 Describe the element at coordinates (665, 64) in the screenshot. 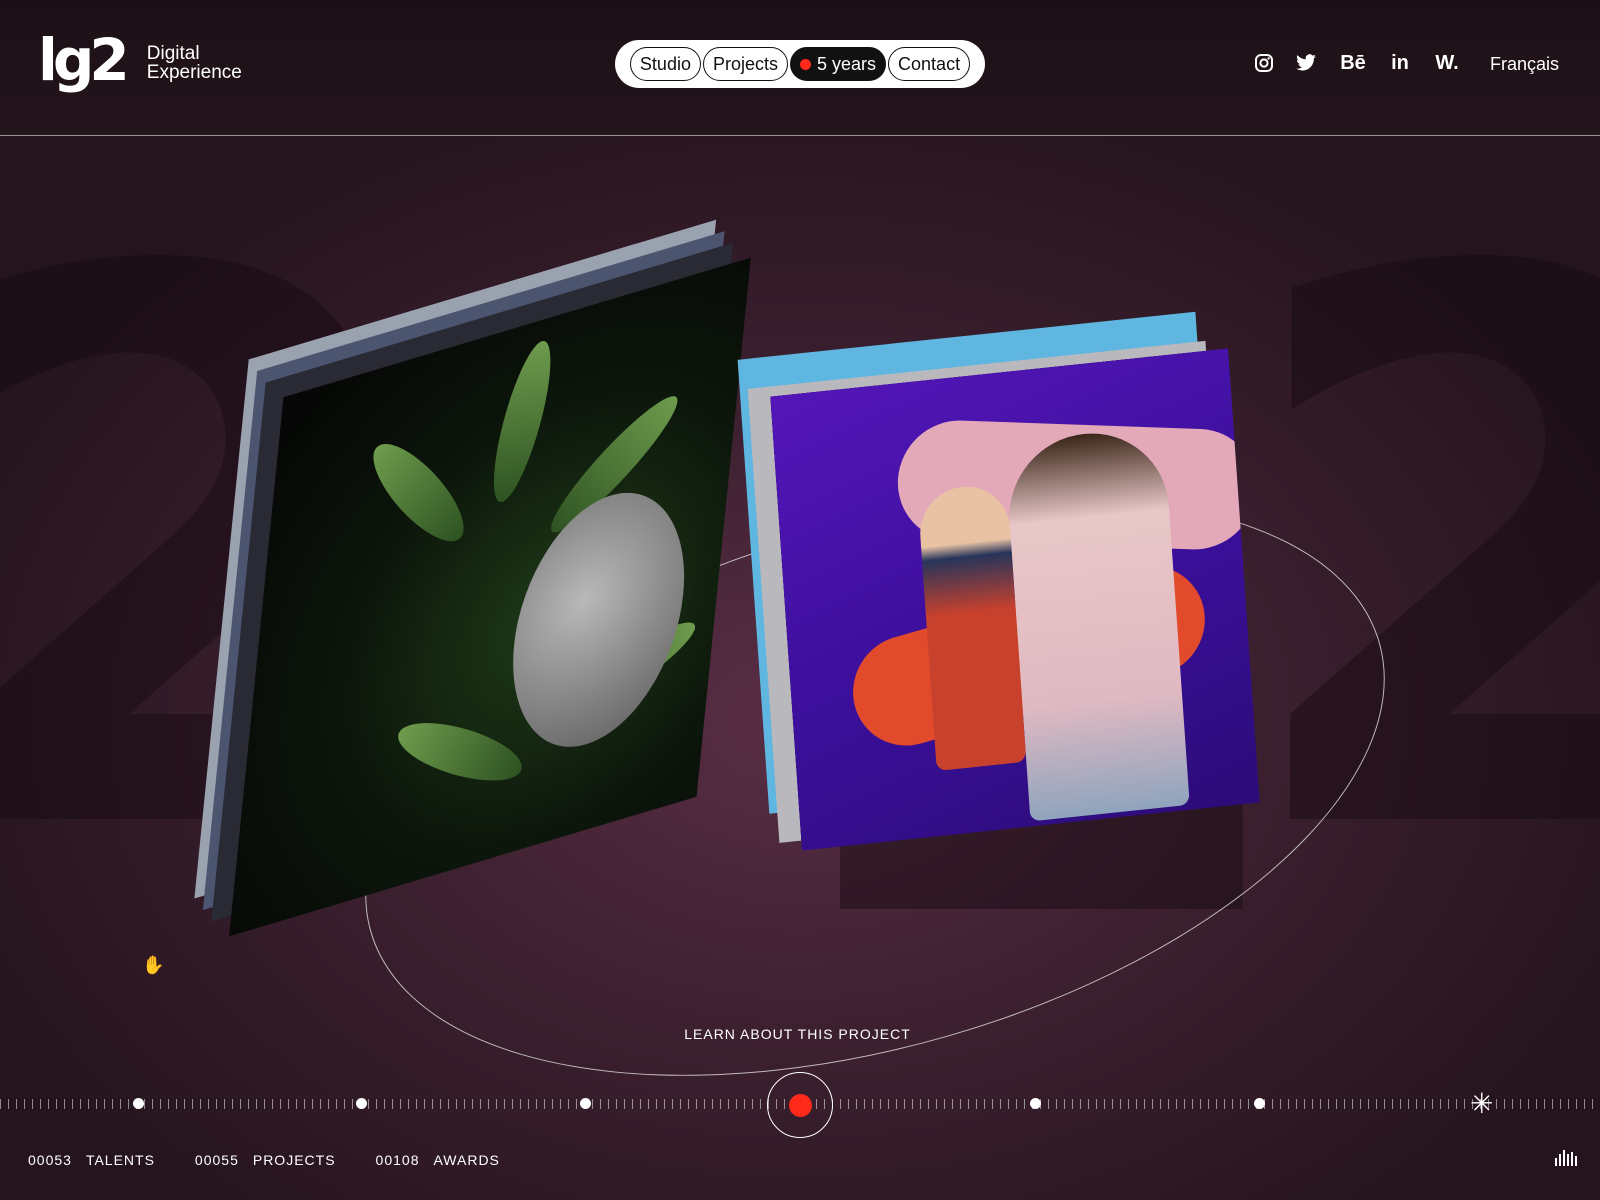

I see `nav-studio-button: Studio` at that location.